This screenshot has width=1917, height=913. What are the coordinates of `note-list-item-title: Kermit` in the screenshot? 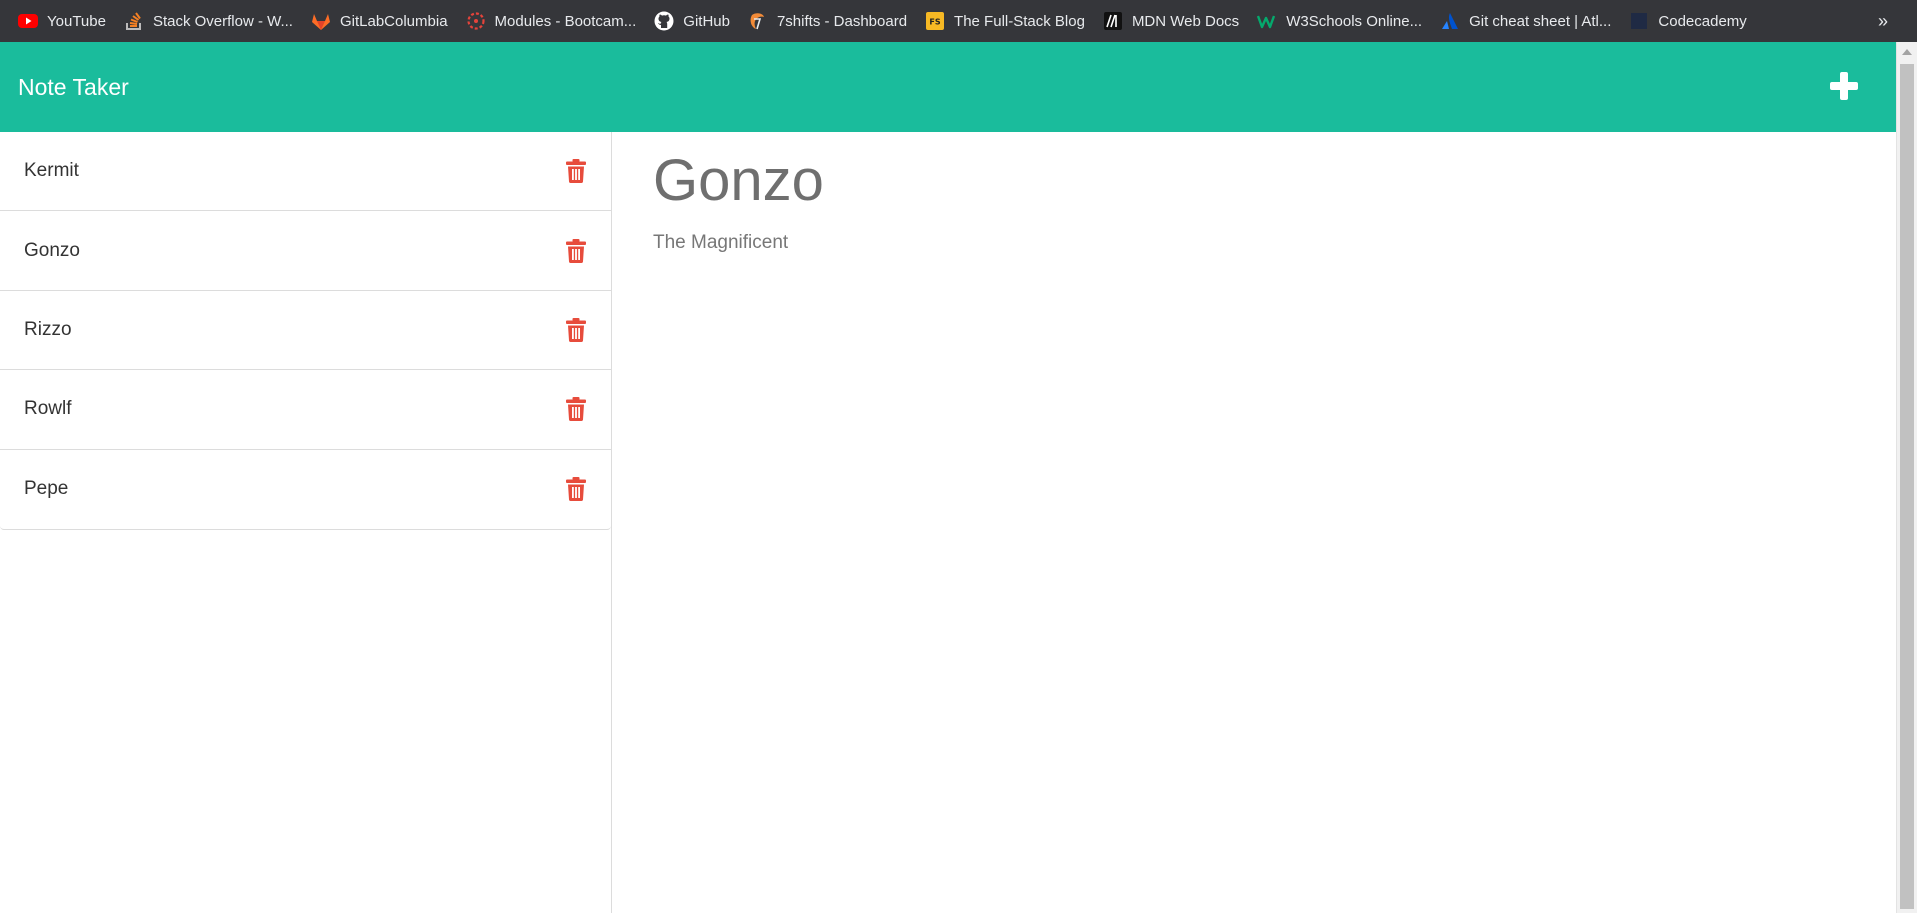 It's located at (51, 171).